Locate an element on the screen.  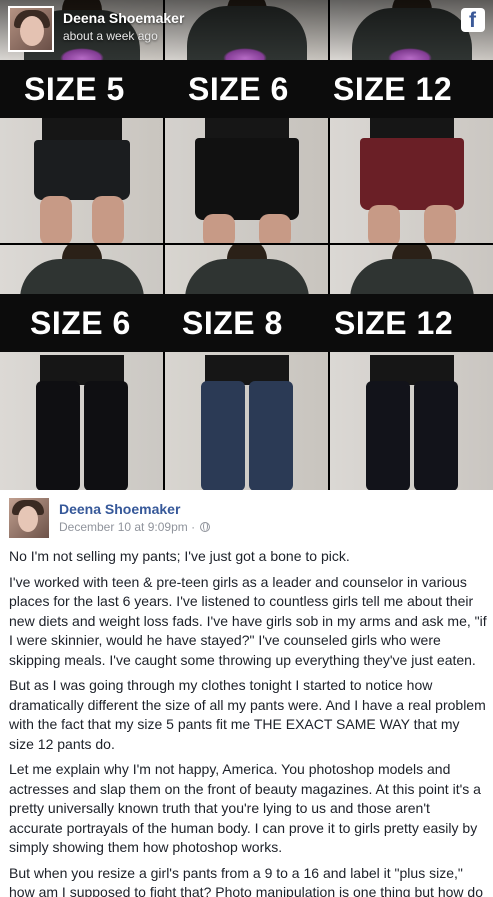
size-banner-bottom: SIZE 6 SIZE 8 SIZE 12 is located at coordinates (246, 323).